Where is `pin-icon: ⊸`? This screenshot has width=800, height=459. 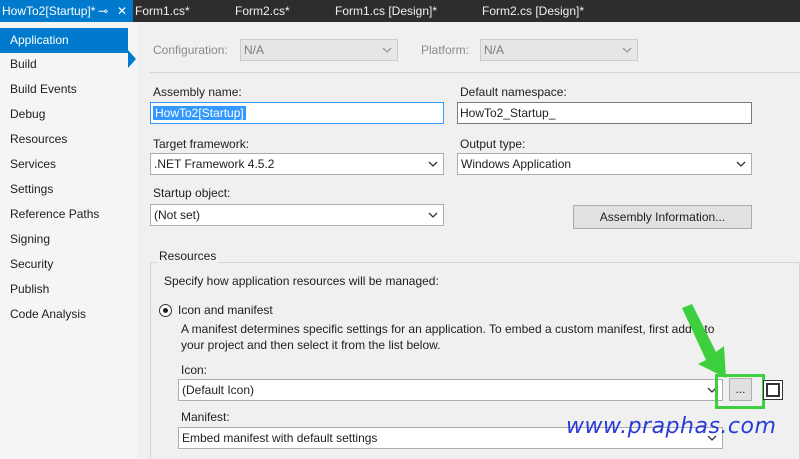 pin-icon: ⊸ is located at coordinates (103, 11).